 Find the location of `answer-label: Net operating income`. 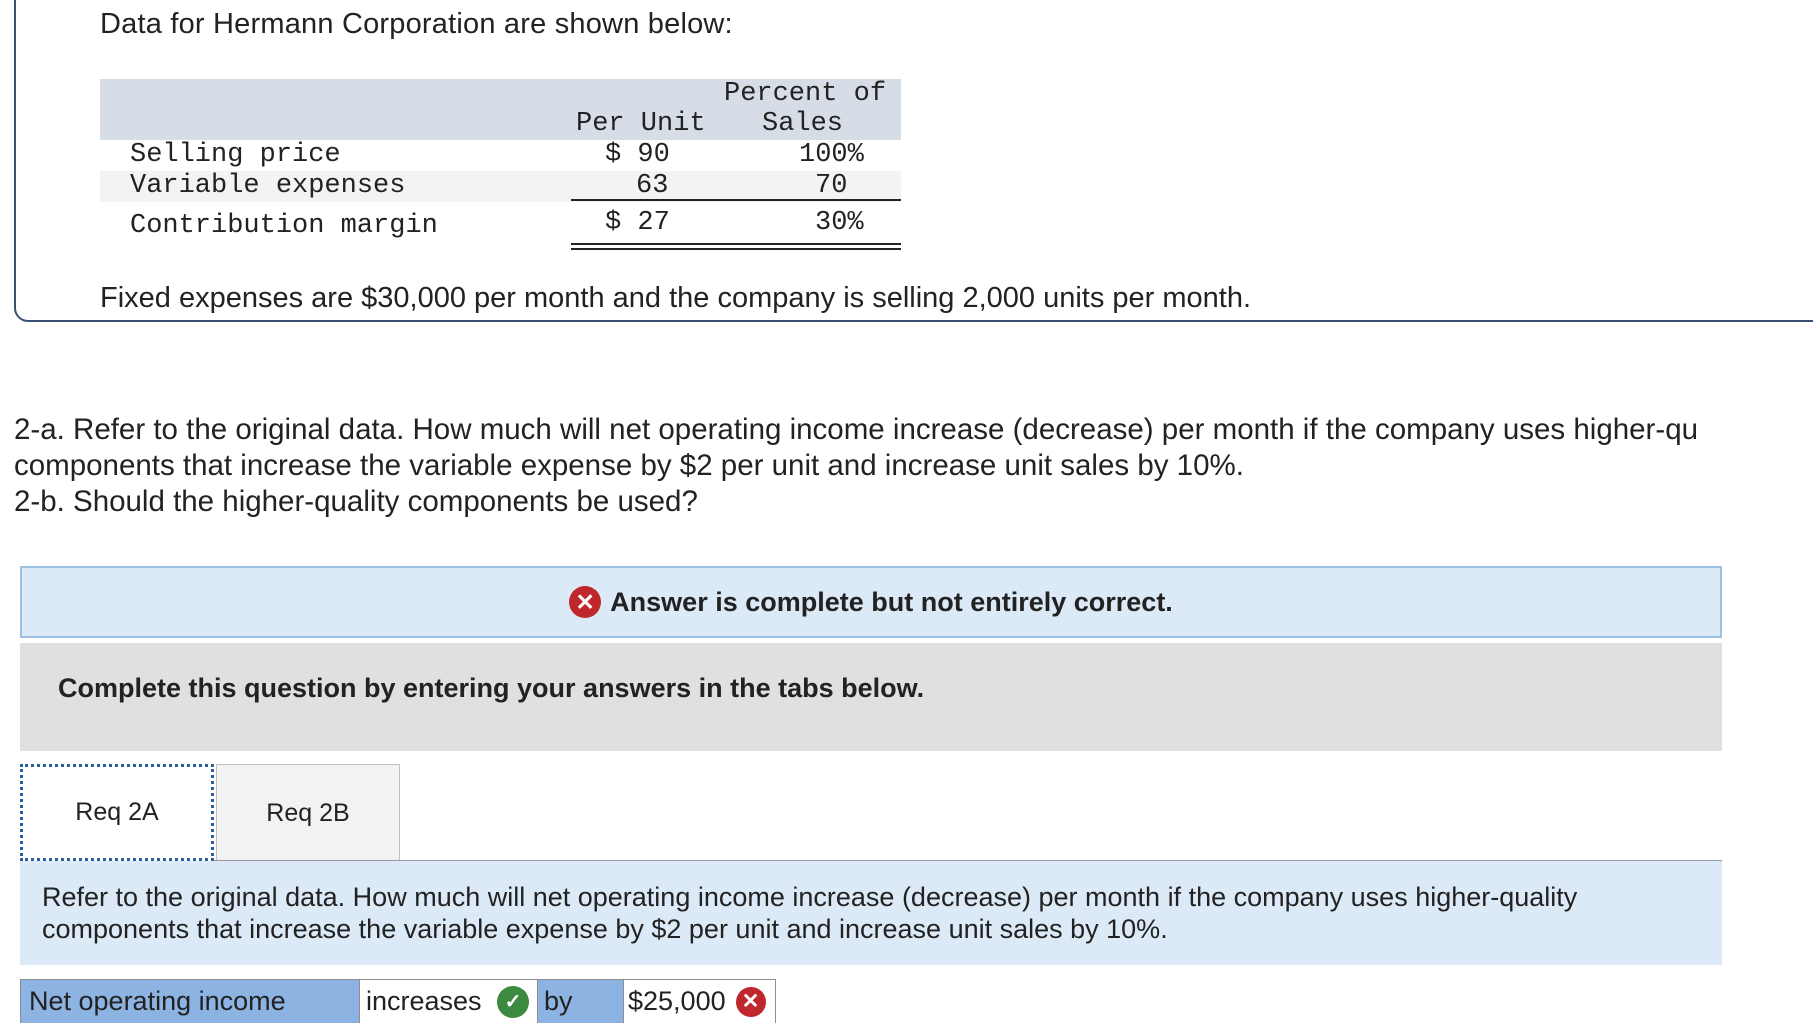

answer-label: Net operating income is located at coordinates (157, 1001).